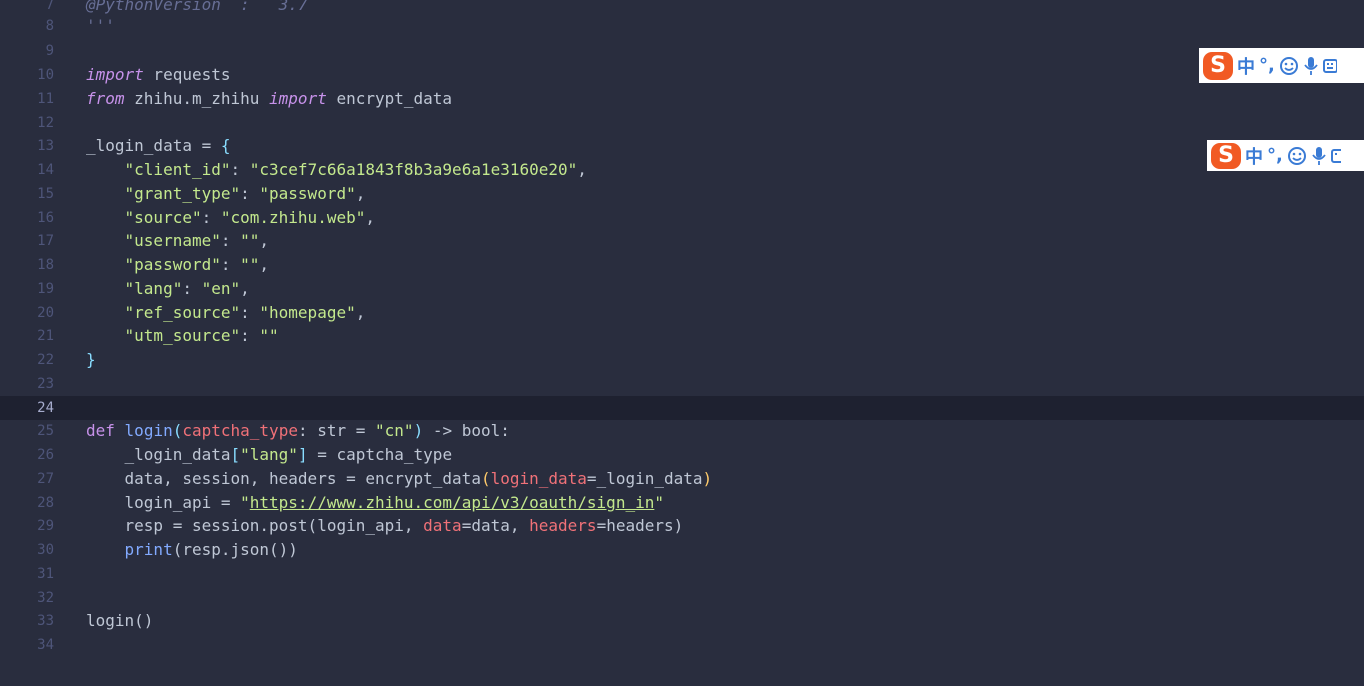  I want to click on line-number: 32, so click(45, 598).